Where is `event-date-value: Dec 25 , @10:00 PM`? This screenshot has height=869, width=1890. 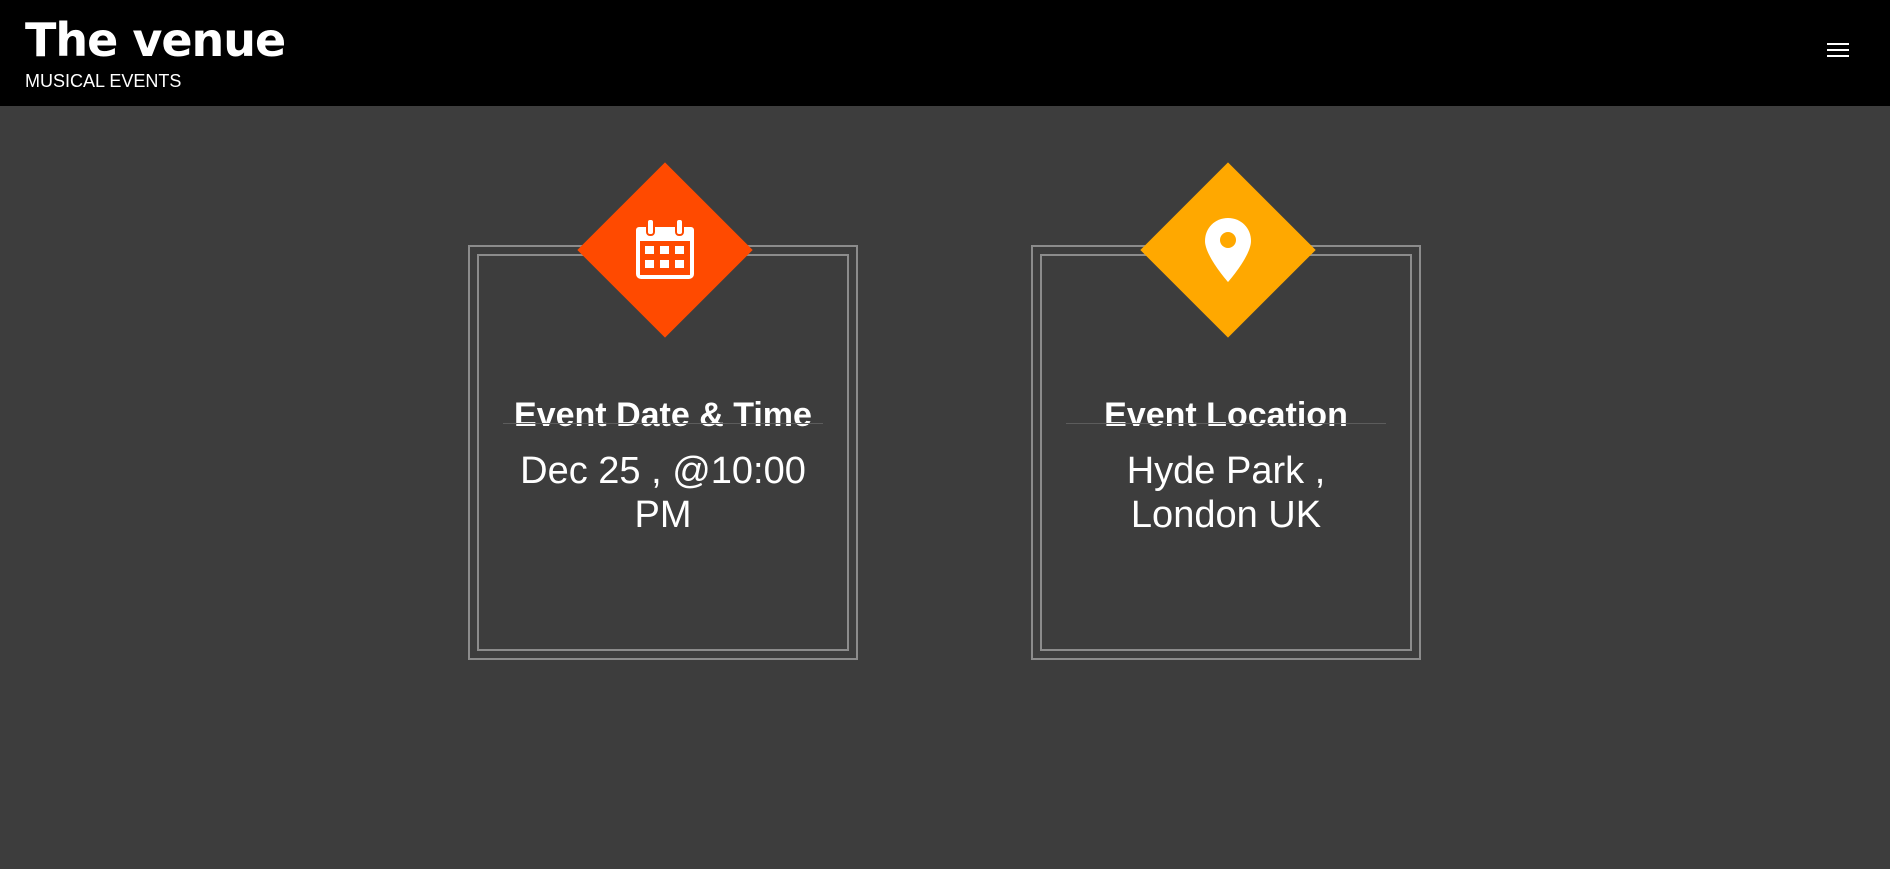
event-date-value: Dec 25 , @10:00 PM is located at coordinates (663, 493).